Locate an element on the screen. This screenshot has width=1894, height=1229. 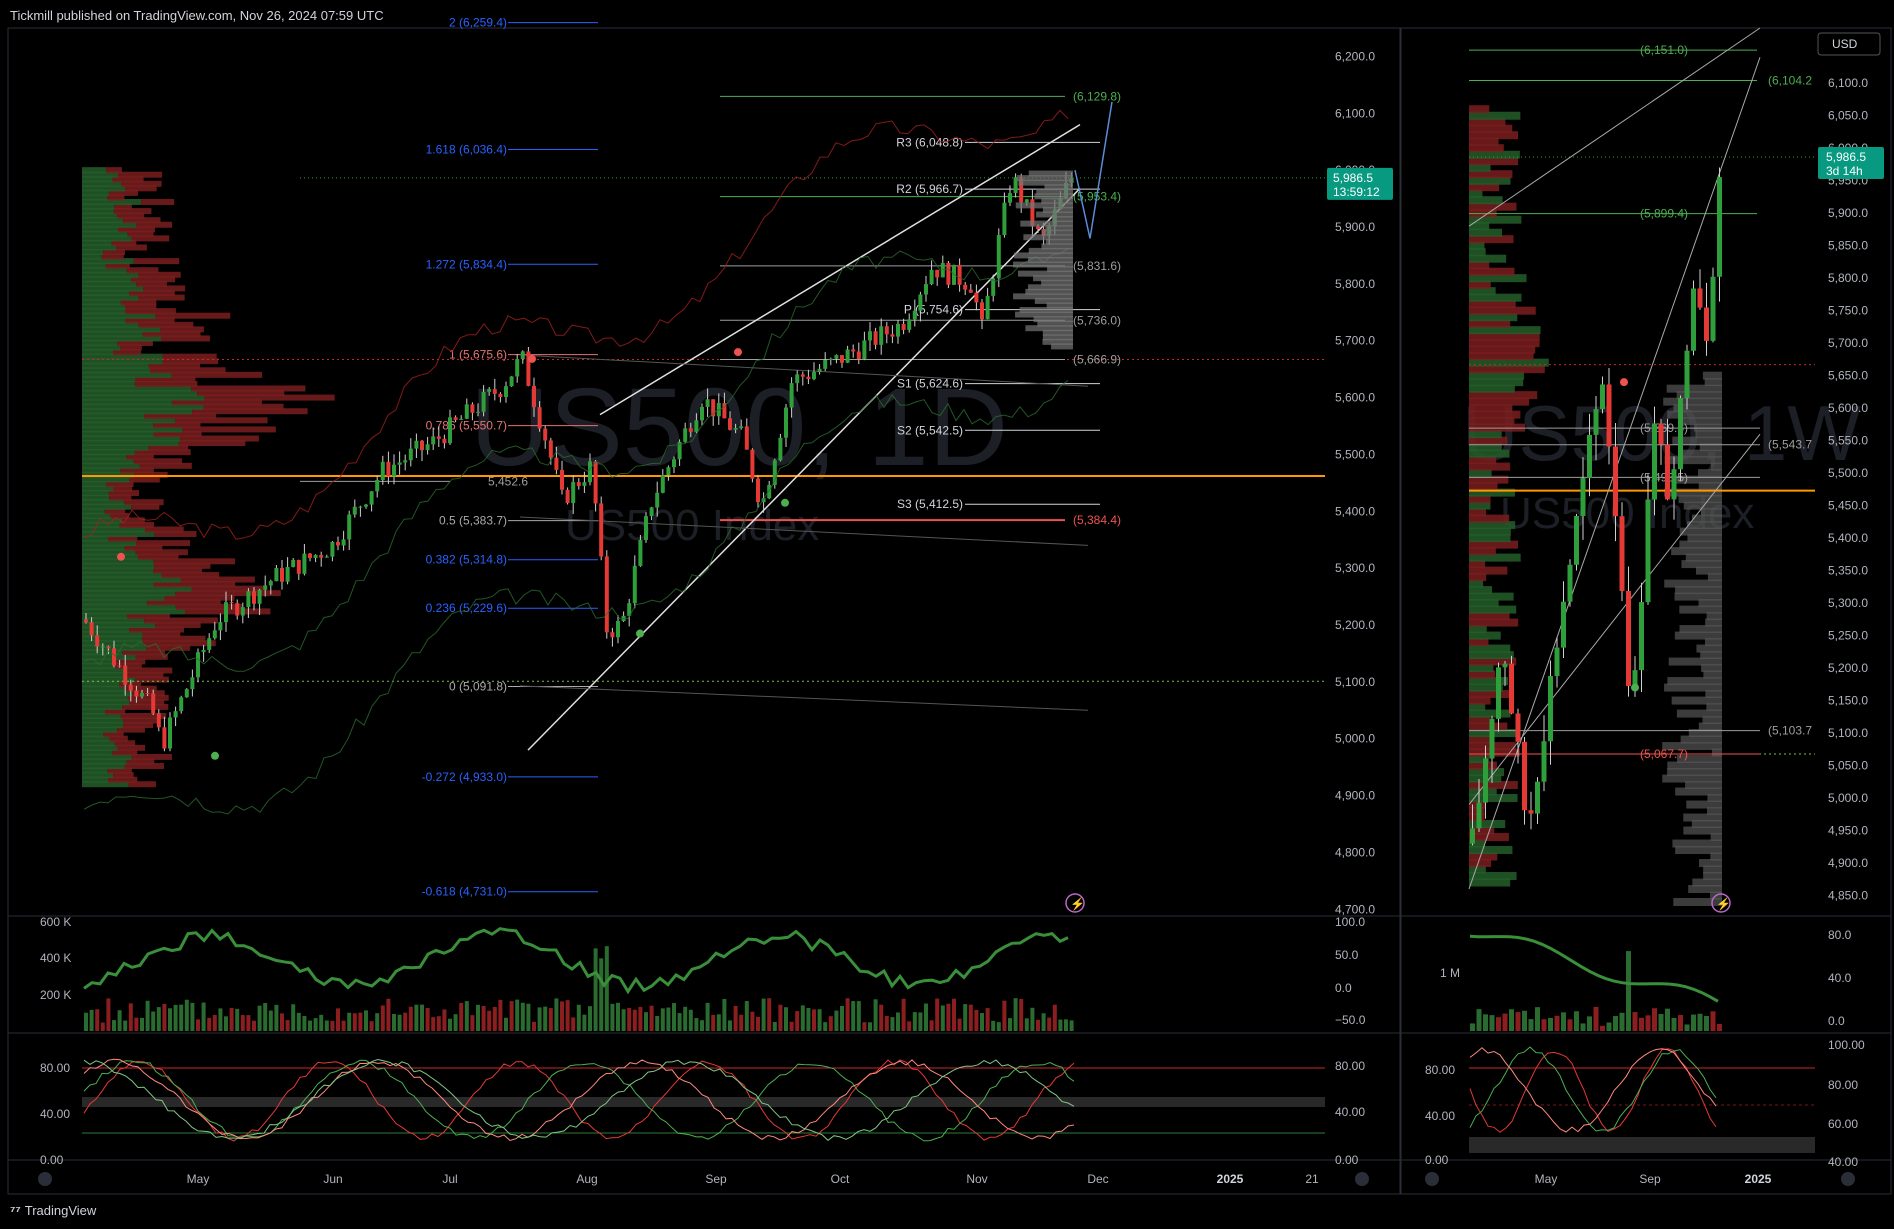
fib-level-label: 1.272 (5,834.4) is located at coordinates (466, 264).